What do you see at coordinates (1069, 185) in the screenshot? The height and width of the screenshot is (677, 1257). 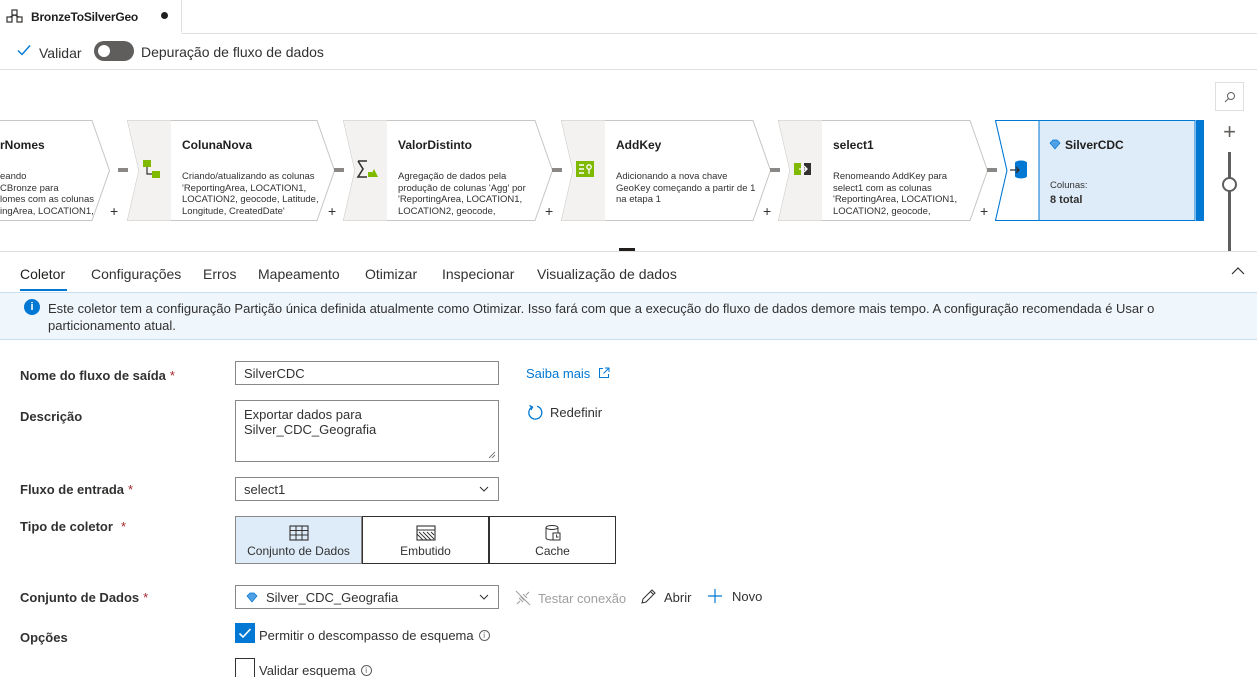 I see `columns-label: Colunas:` at bounding box center [1069, 185].